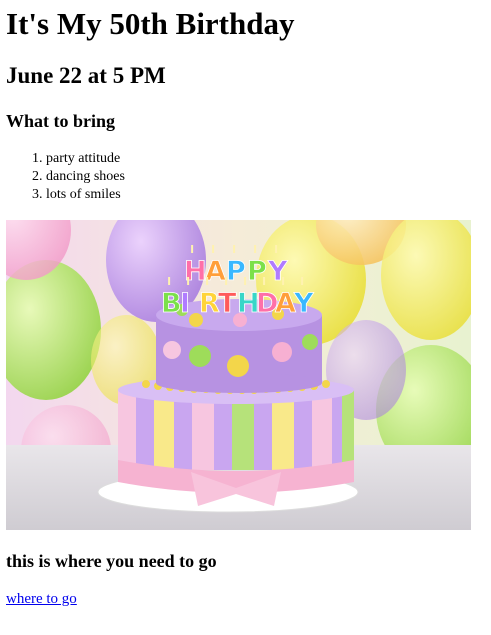  What do you see at coordinates (185, 303) in the screenshot?
I see `candle-letter: I` at bounding box center [185, 303].